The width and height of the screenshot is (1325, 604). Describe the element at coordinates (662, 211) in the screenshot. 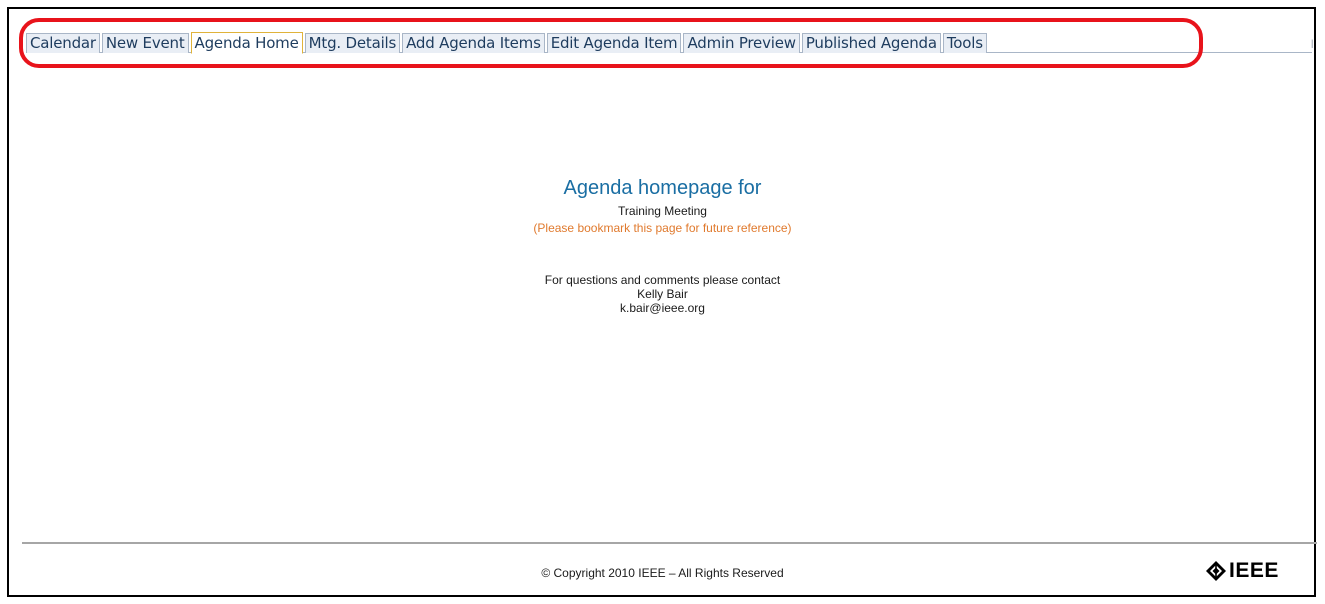

I see `meeting-name: Training Meeting` at that location.